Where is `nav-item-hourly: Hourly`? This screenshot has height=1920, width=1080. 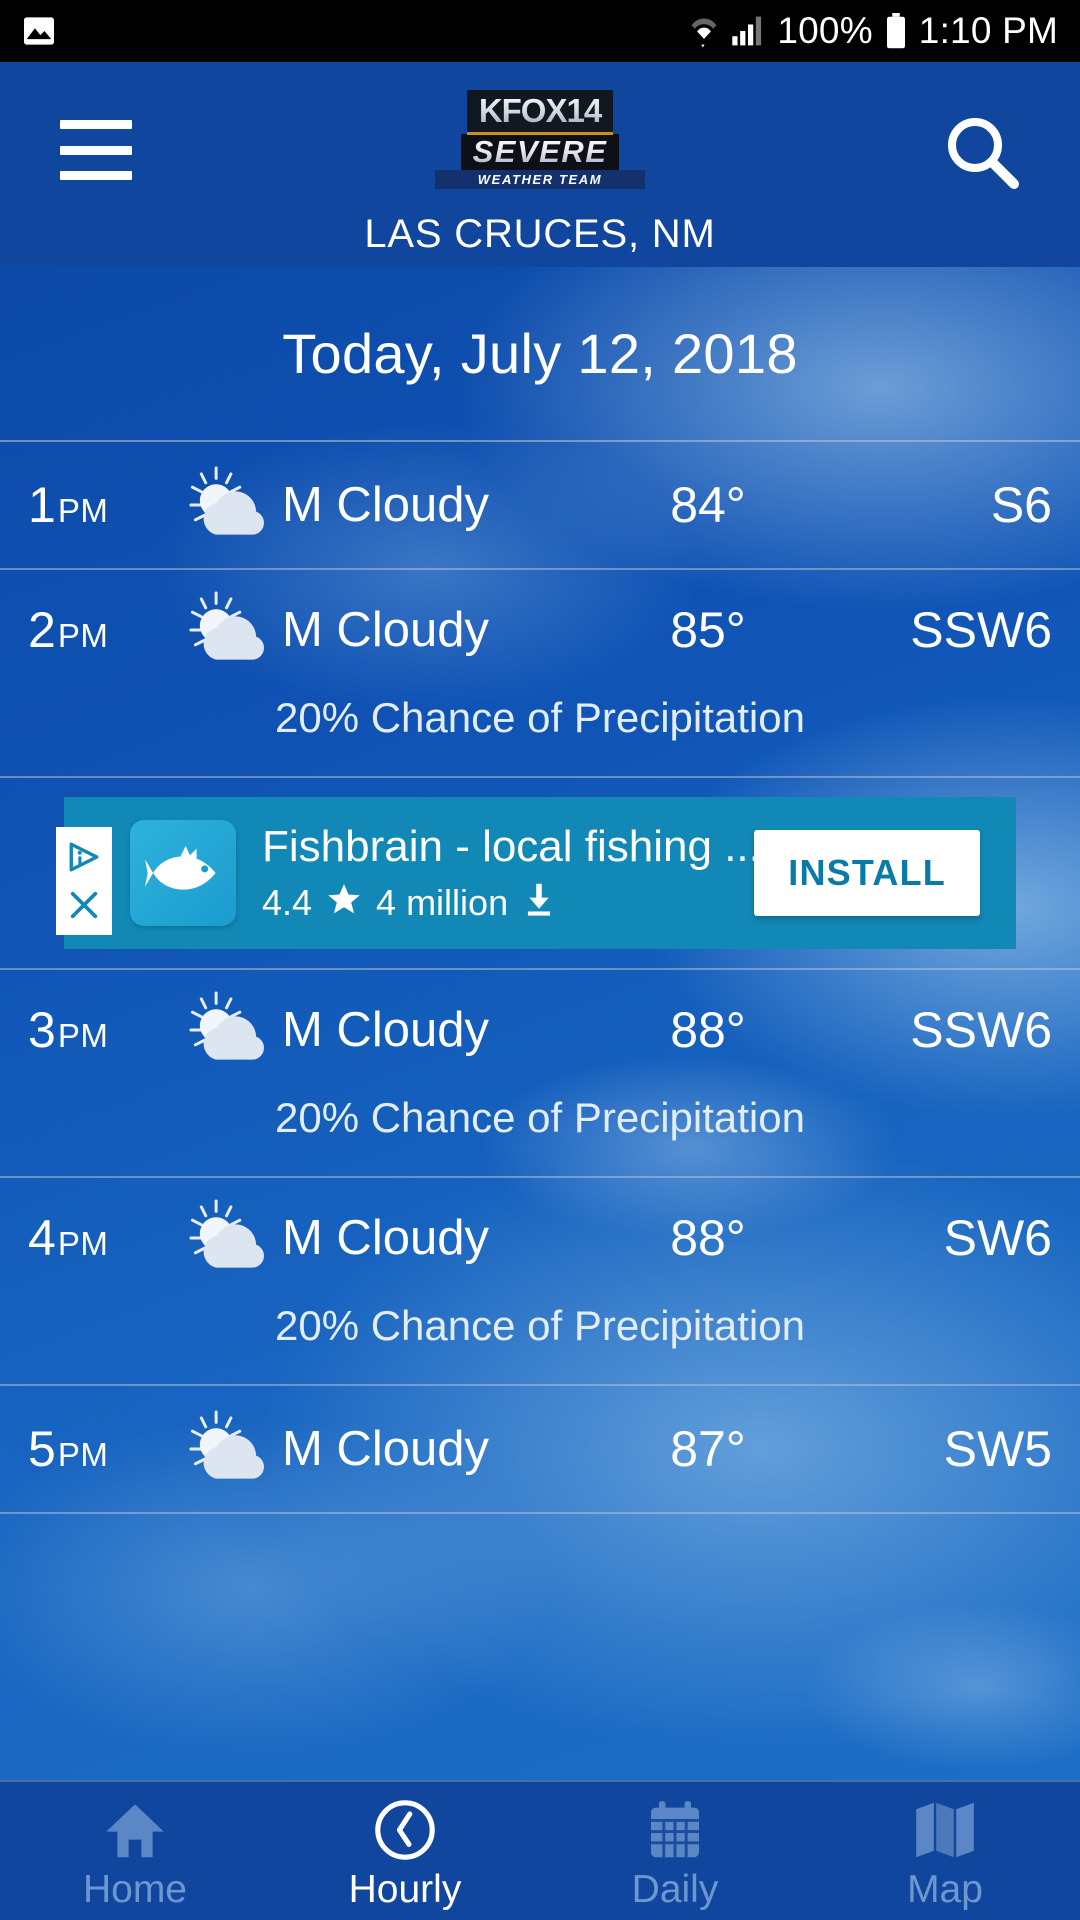 nav-item-hourly: Hourly is located at coordinates (405, 1851).